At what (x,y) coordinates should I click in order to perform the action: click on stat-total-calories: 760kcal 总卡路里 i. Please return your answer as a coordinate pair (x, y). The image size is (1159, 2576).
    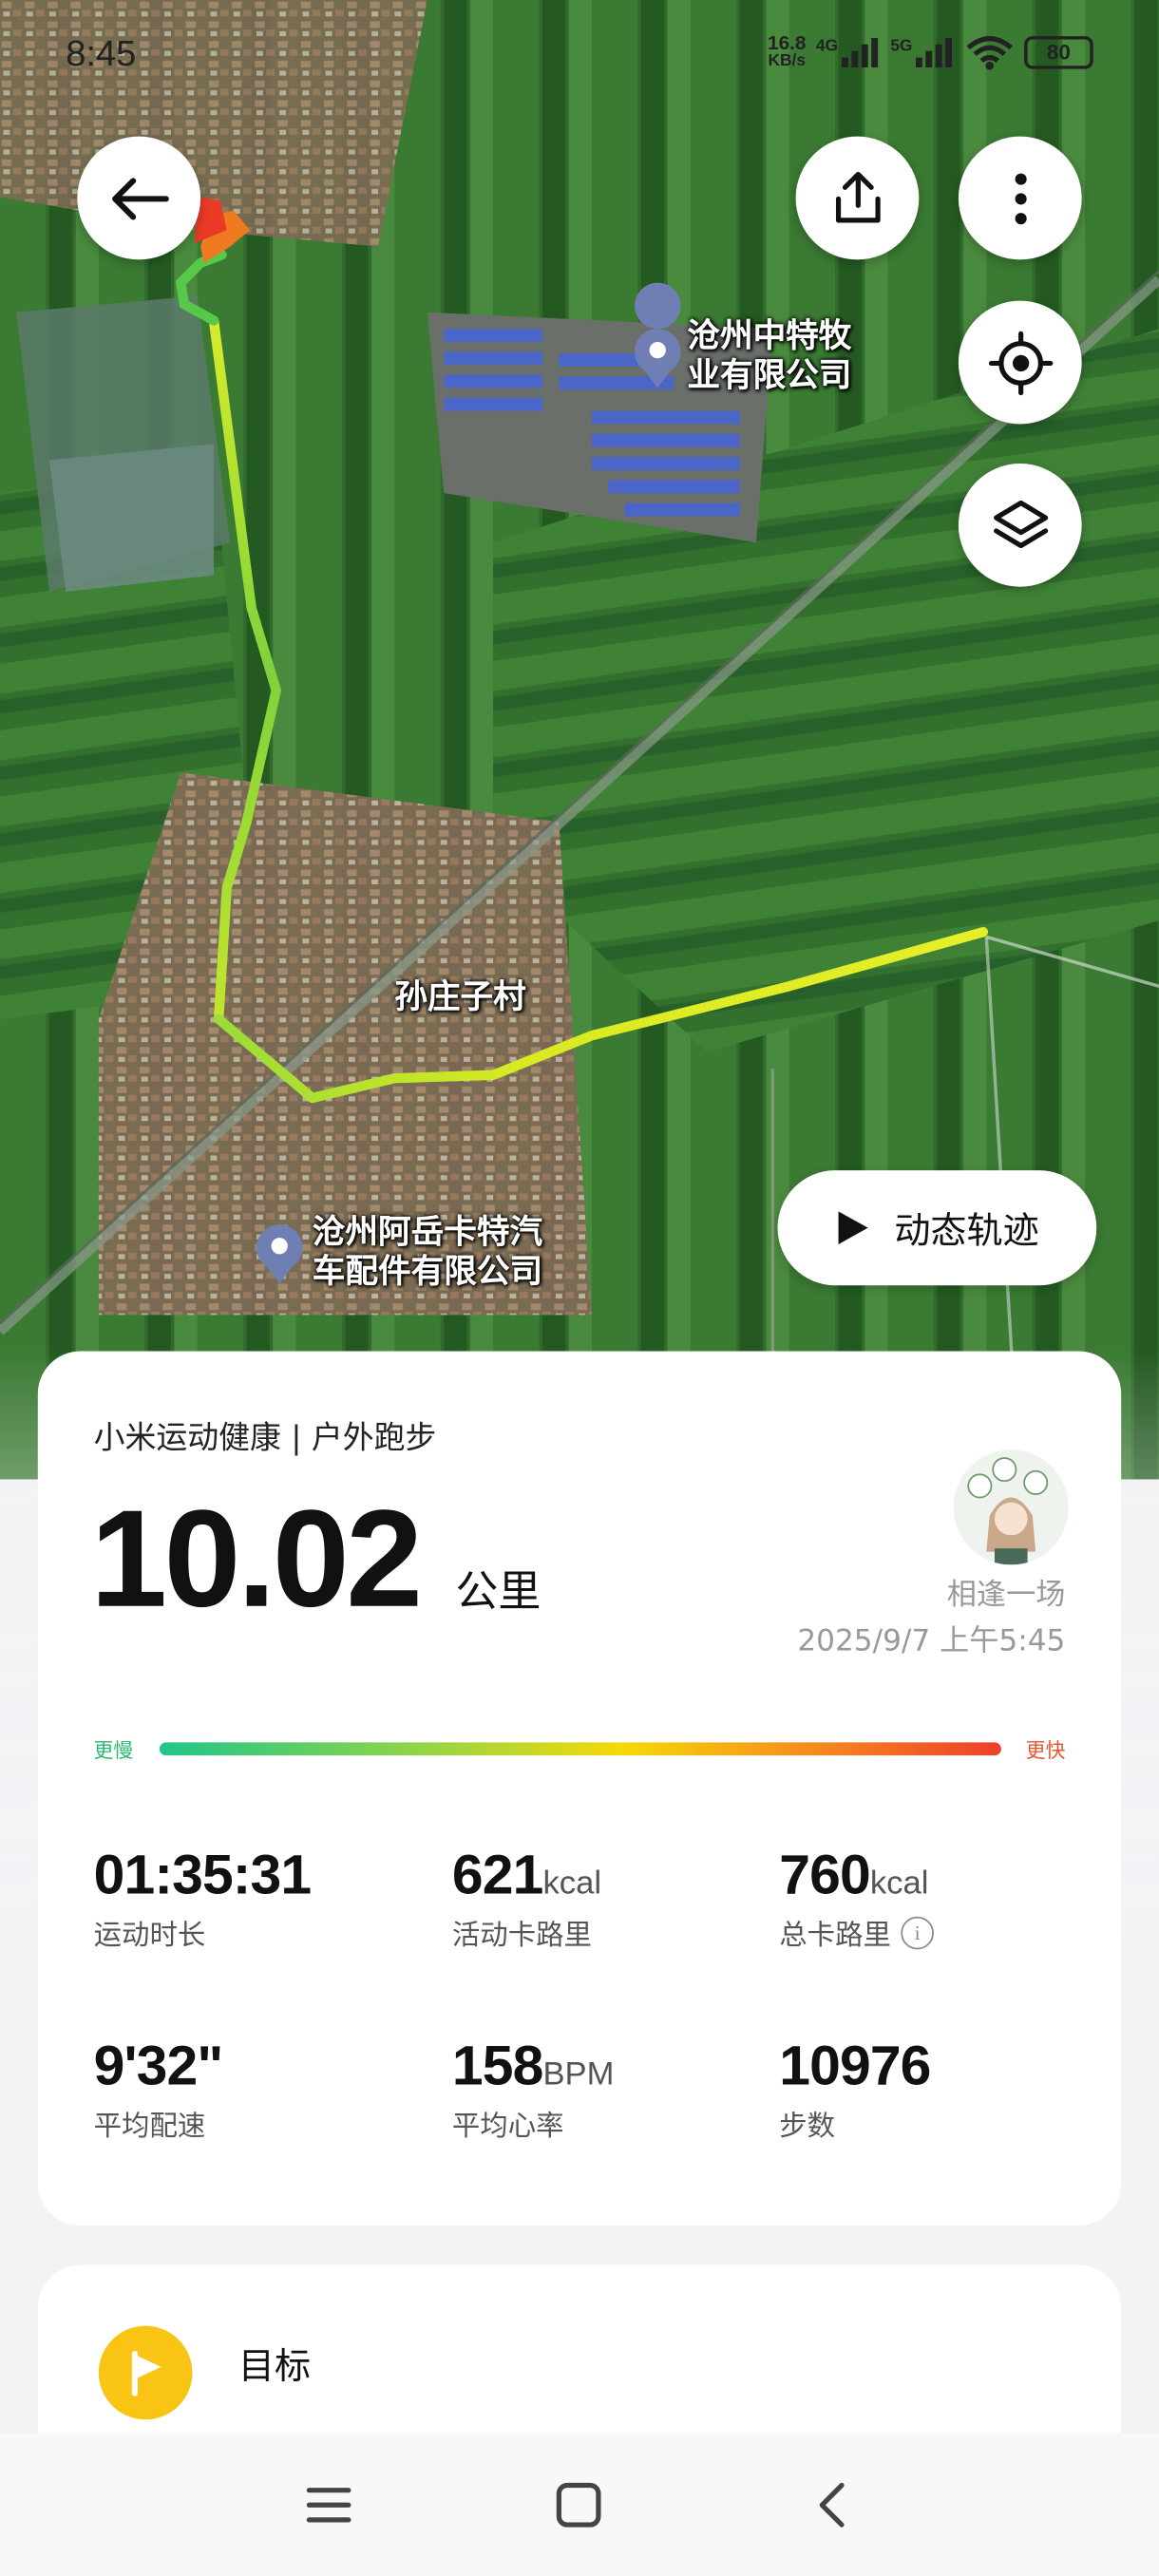
    Looking at the image, I should click on (856, 1899).